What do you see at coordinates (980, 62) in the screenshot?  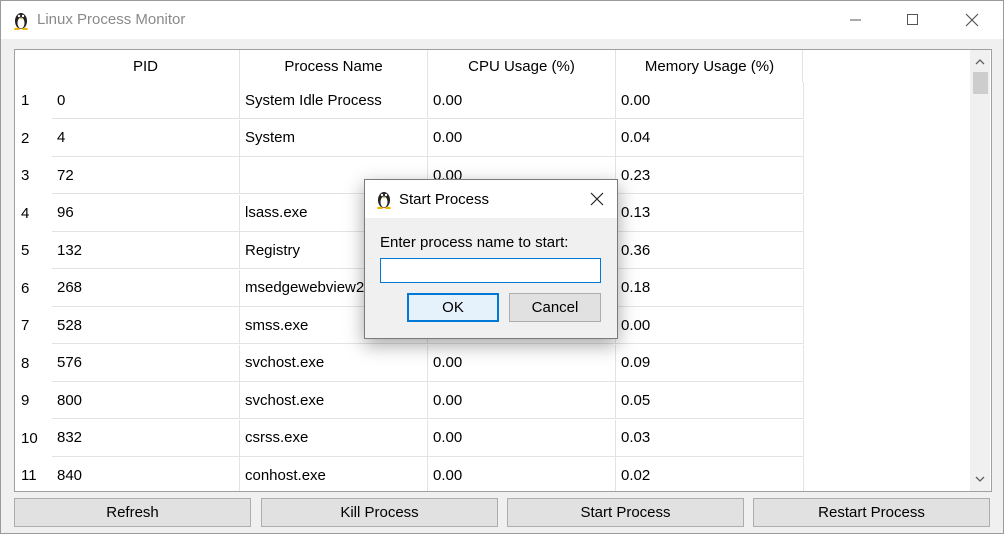 I see `scroll-up-icon` at bounding box center [980, 62].